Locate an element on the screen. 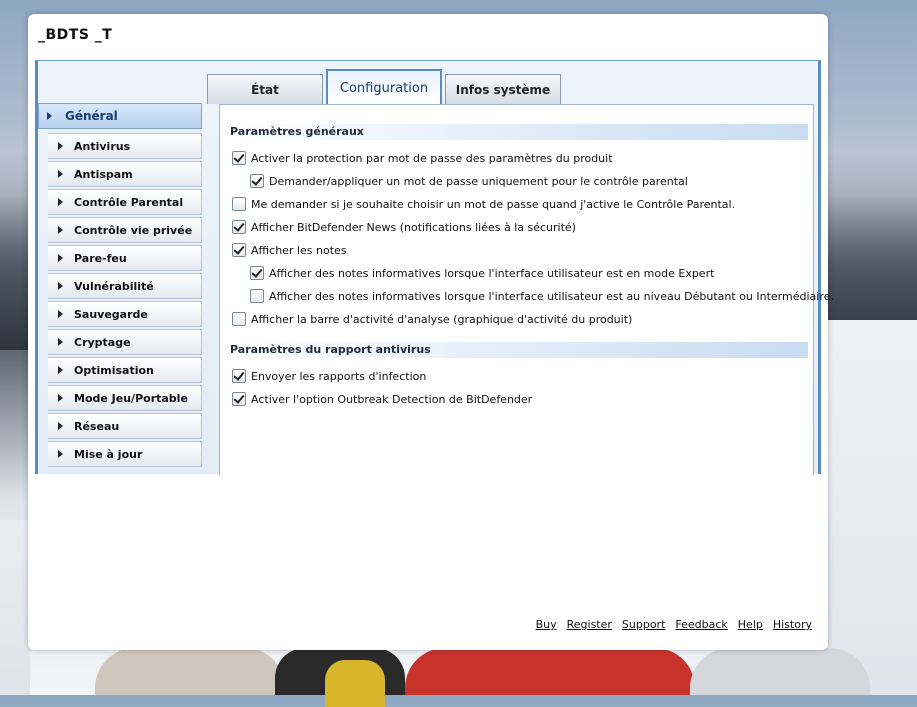 The height and width of the screenshot is (707, 917). tab-configuration: Configuration is located at coordinates (384, 87).